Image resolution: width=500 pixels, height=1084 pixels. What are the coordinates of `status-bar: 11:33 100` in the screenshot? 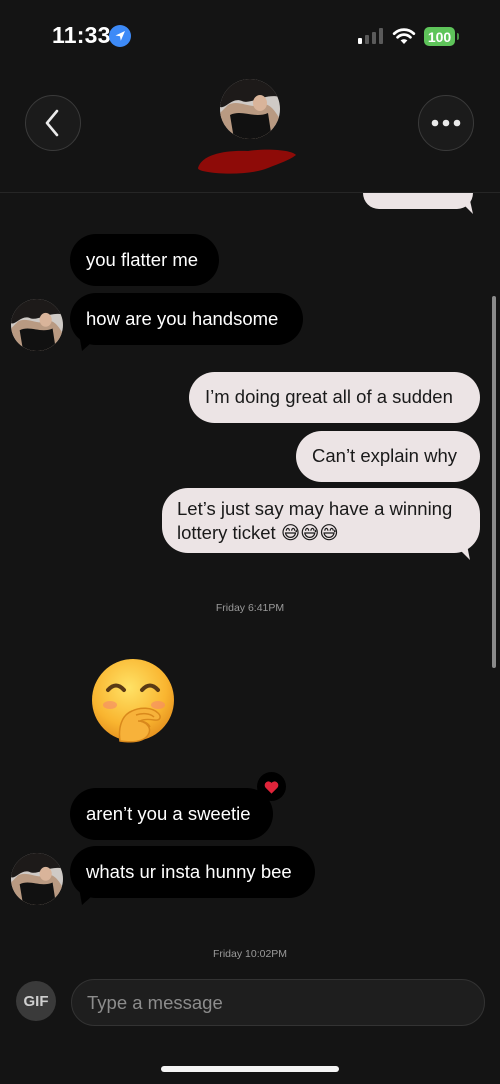 It's located at (250, 37).